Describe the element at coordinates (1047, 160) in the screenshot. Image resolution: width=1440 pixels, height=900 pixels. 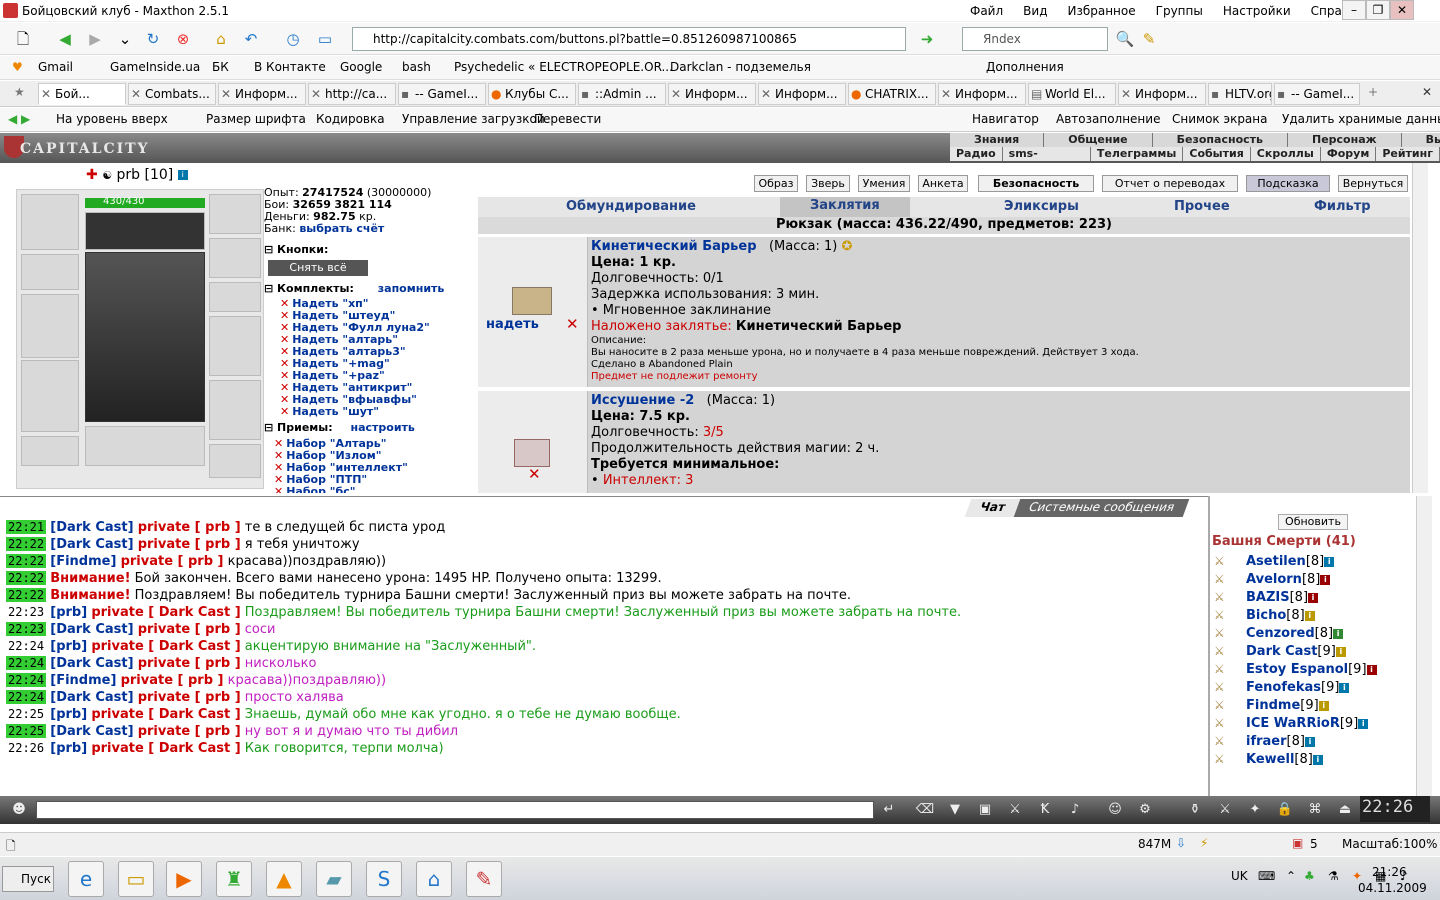
I see `nav-sms-history: sms-история` at that location.